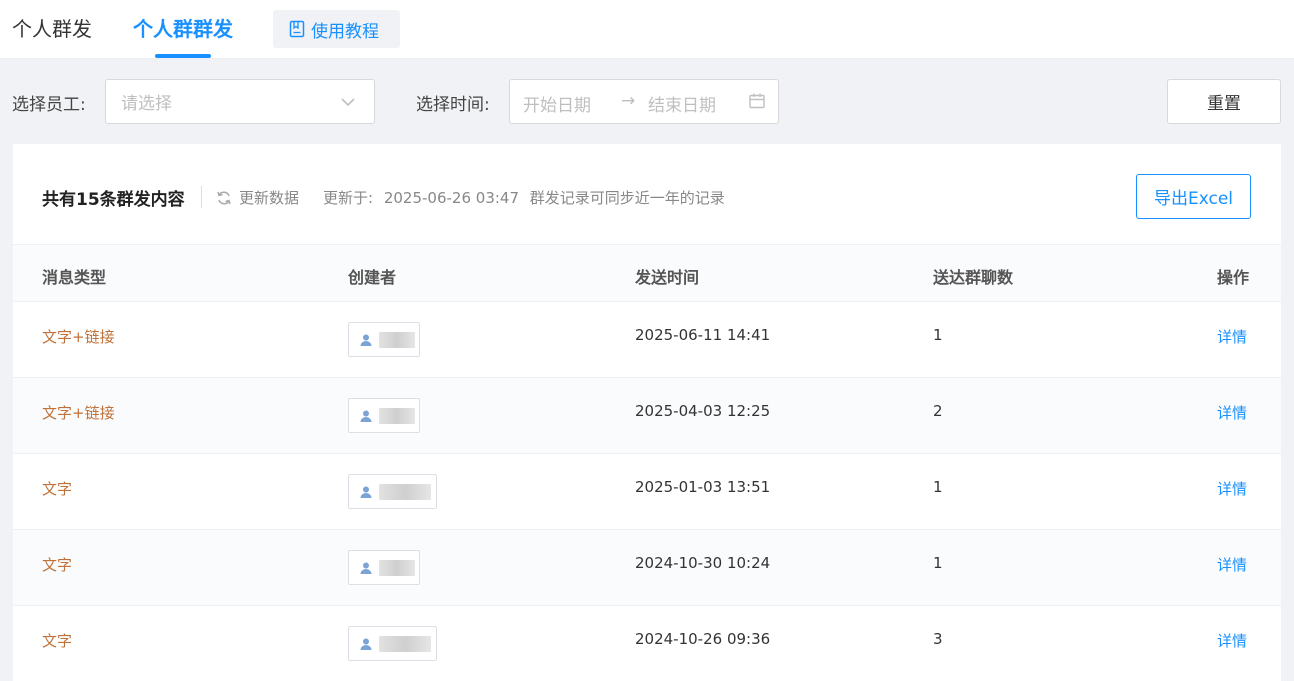 This screenshot has width=1294, height=681. I want to click on refresh-data-button: 更新数据, so click(257, 197).